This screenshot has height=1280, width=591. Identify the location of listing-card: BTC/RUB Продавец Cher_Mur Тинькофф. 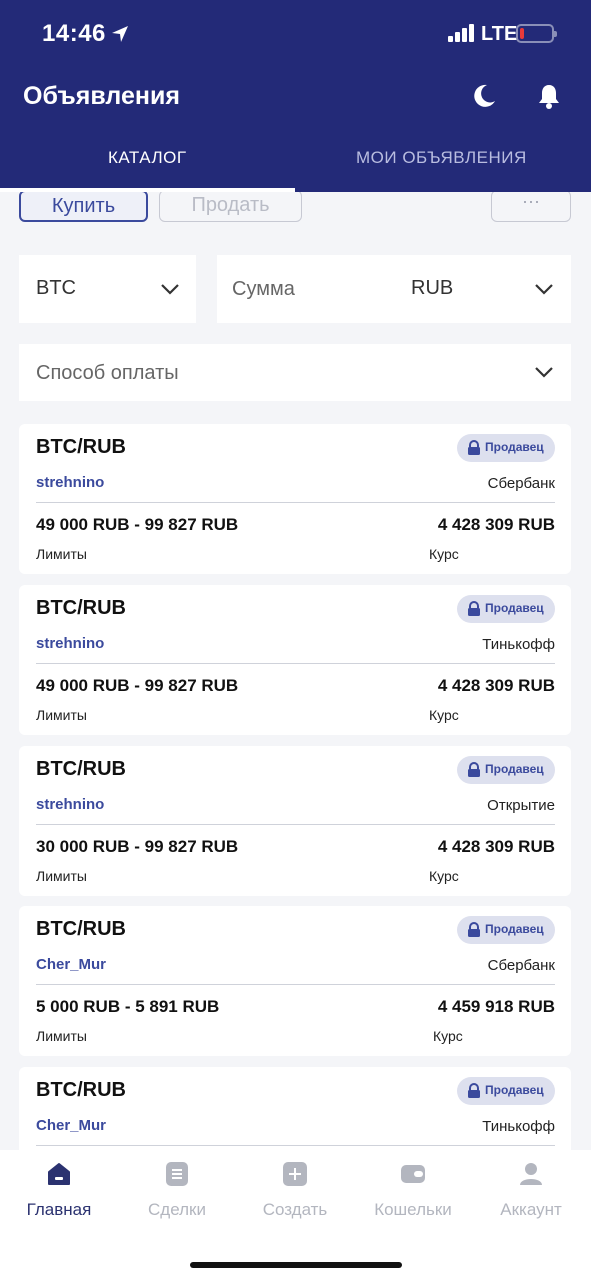
(295, 1108).